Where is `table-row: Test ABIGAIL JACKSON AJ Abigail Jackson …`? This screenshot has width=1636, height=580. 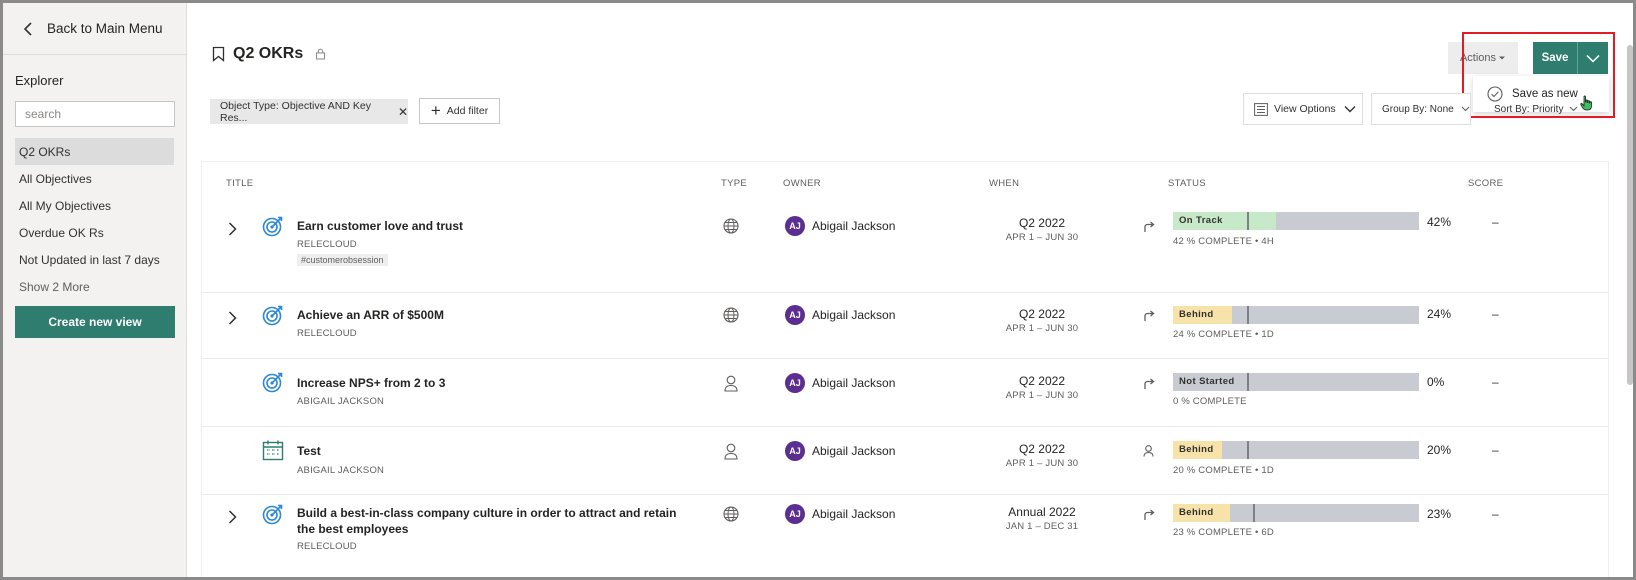 table-row: Test ABIGAIL JACKSON AJ Abigail Jackson … is located at coordinates (905, 461).